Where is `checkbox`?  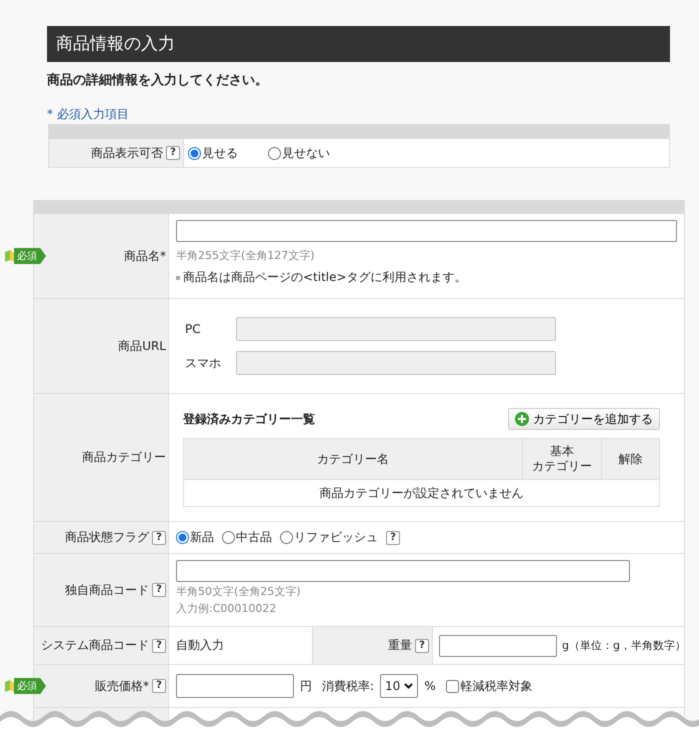 checkbox is located at coordinates (452, 686).